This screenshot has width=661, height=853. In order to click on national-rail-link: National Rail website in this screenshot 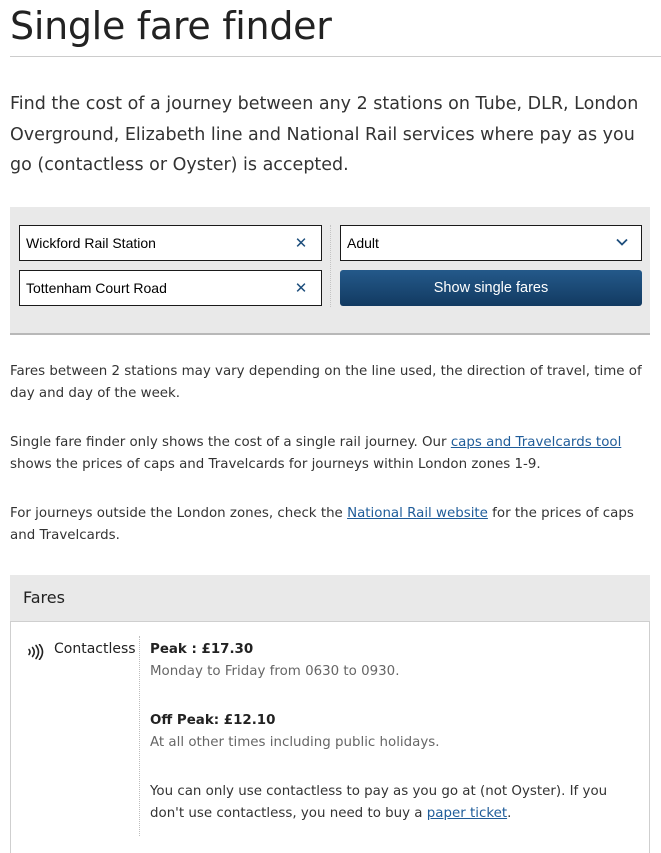, I will do `click(417, 513)`.